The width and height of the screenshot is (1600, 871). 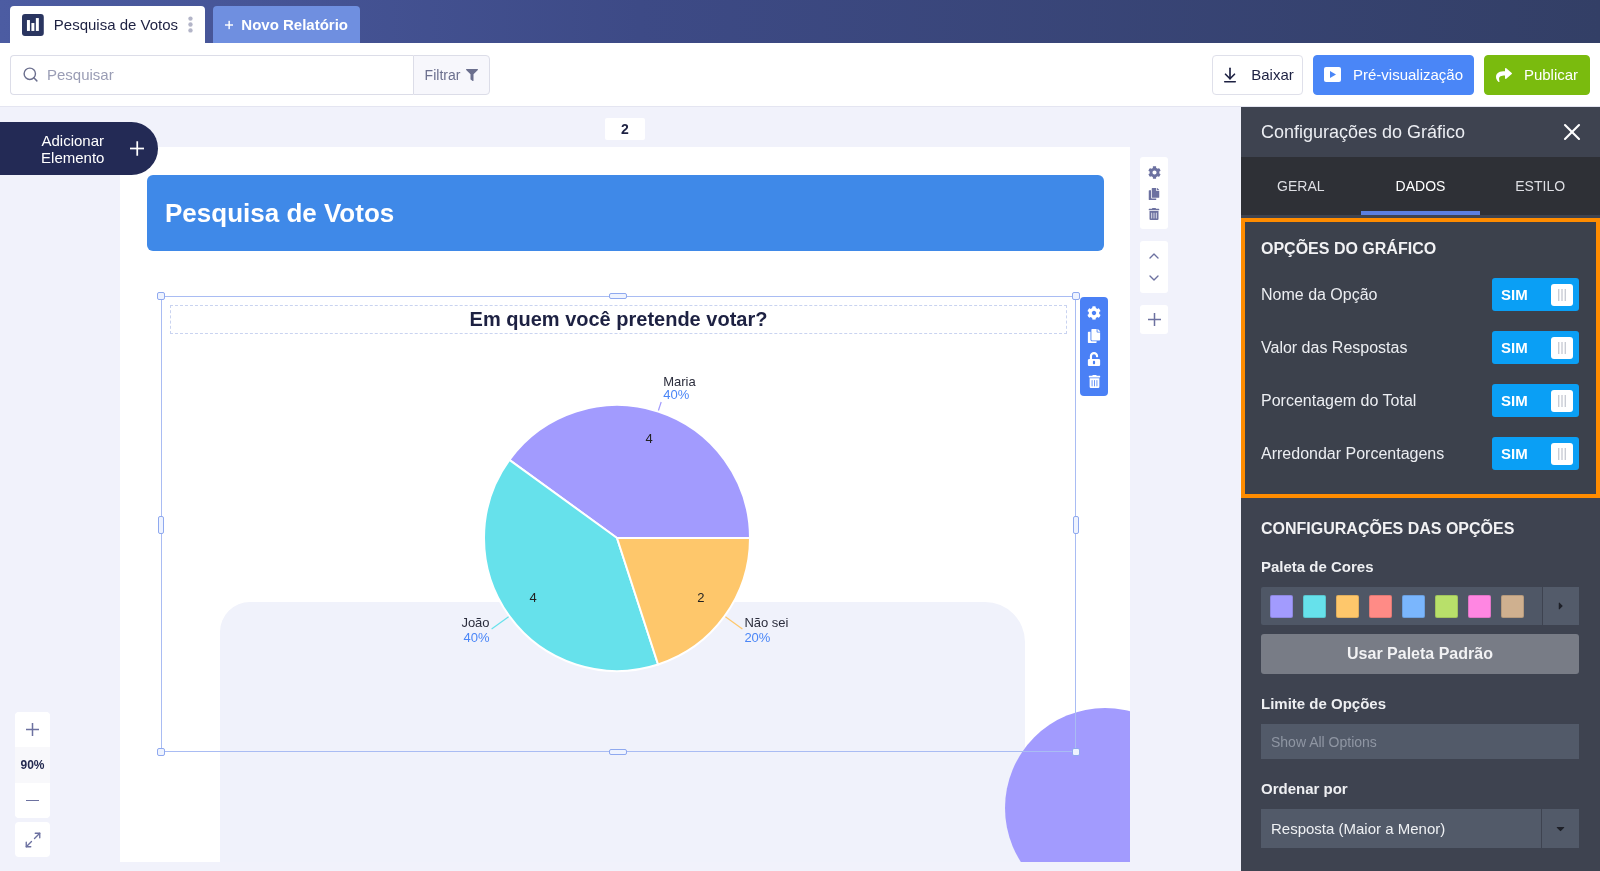 I want to click on sort-select: Resposta (Maior a Menor), so click(x=1420, y=828).